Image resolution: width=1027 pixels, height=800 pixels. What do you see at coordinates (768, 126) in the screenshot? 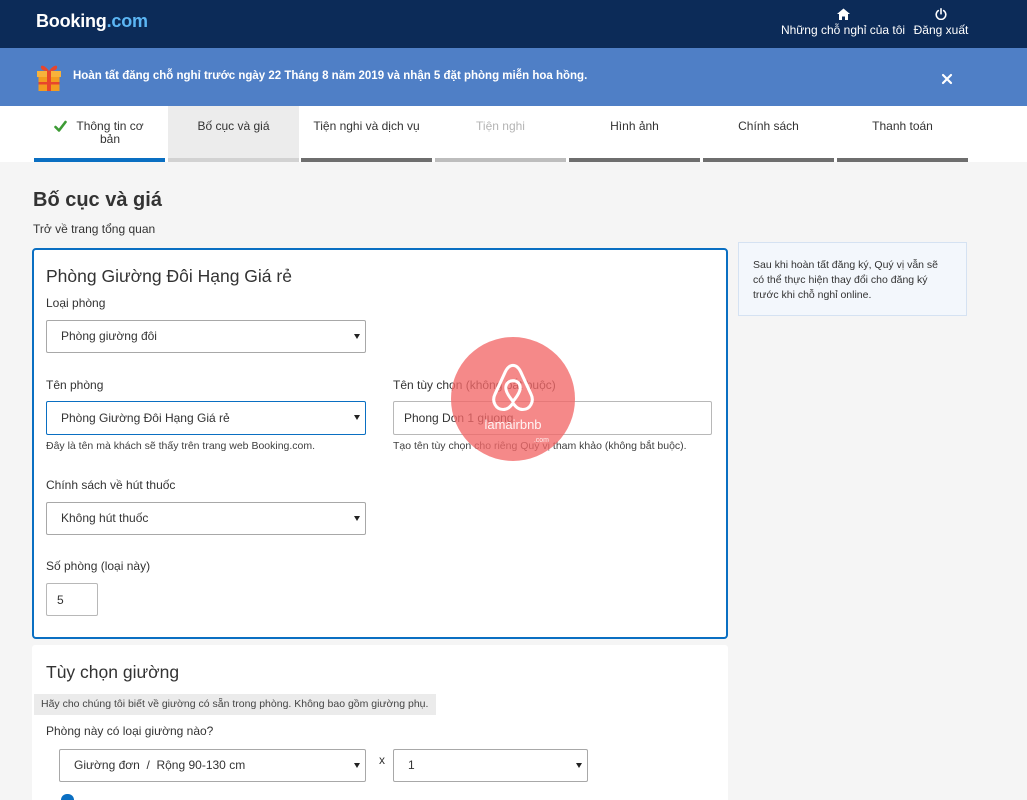
I see `step-label: Chính sách` at bounding box center [768, 126].